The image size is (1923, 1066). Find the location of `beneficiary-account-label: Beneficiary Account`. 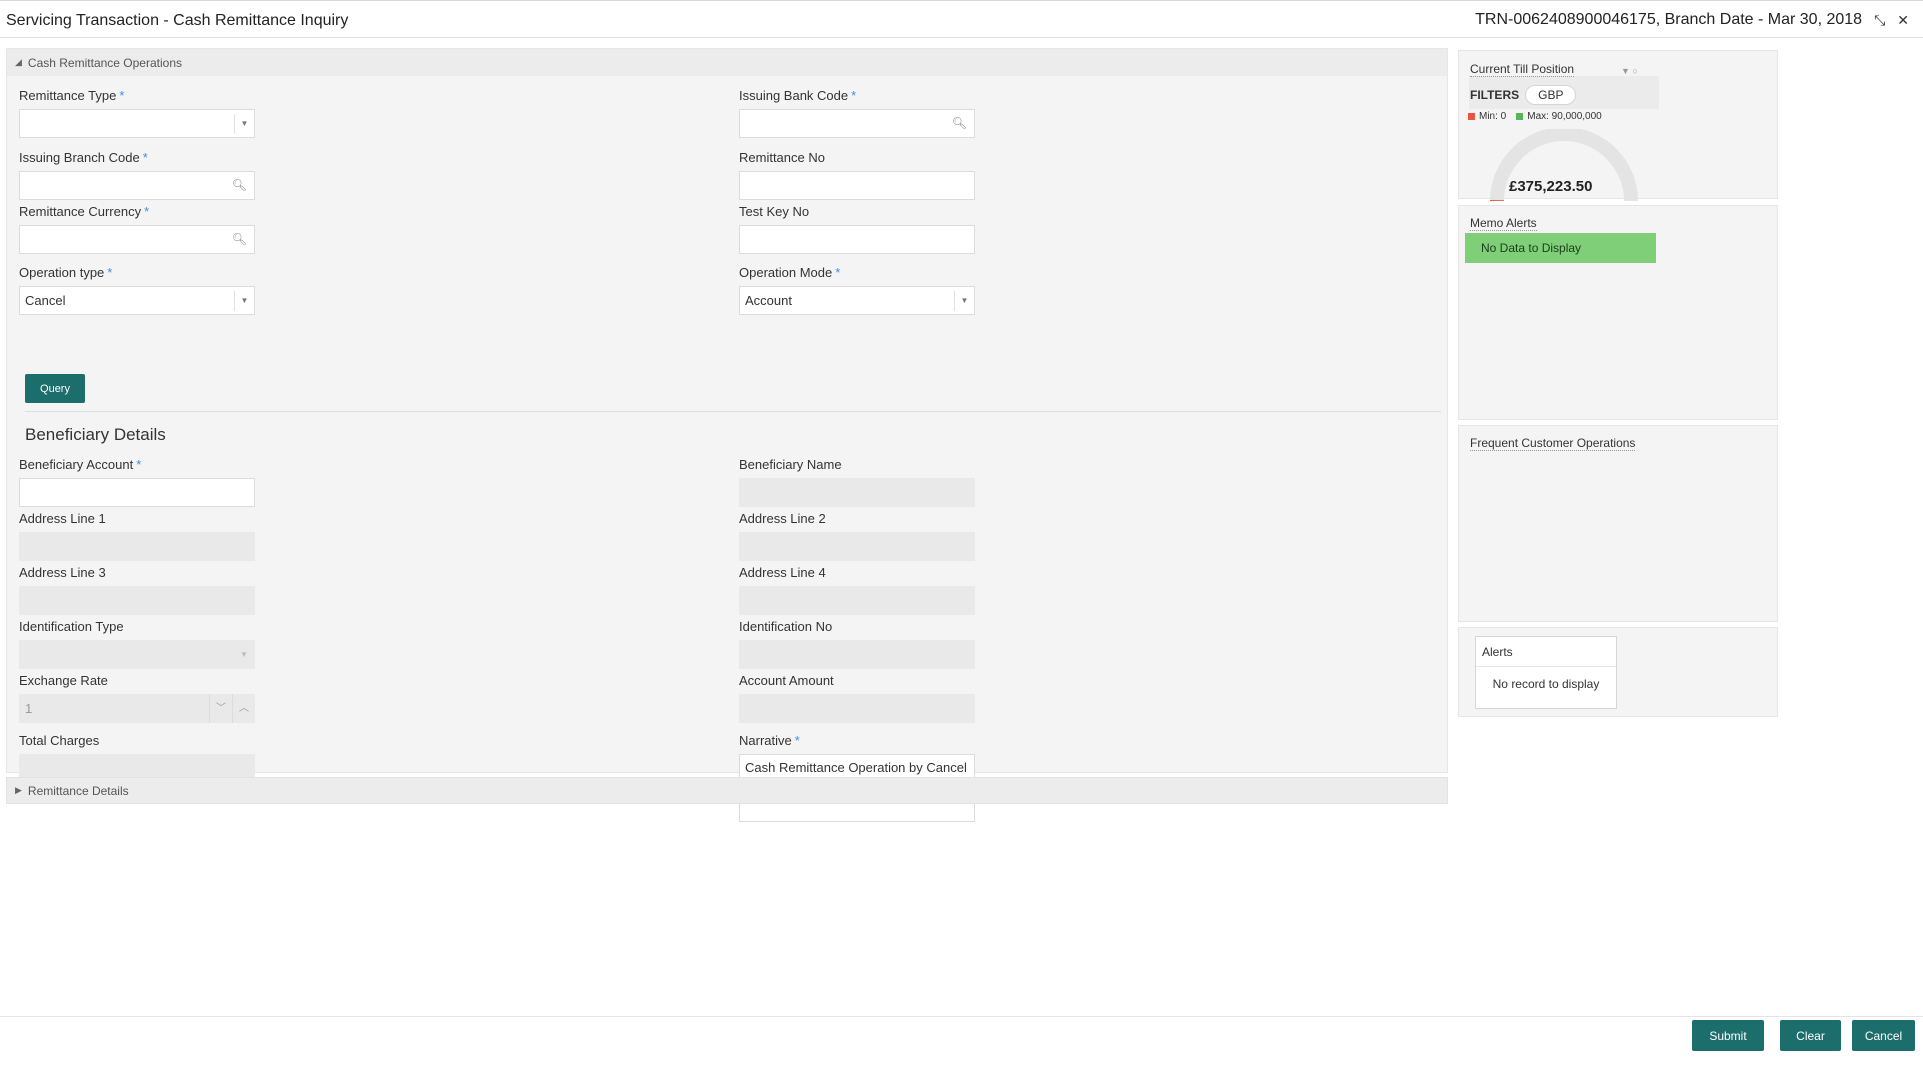

beneficiary-account-label: Beneficiary Account is located at coordinates (76, 464).